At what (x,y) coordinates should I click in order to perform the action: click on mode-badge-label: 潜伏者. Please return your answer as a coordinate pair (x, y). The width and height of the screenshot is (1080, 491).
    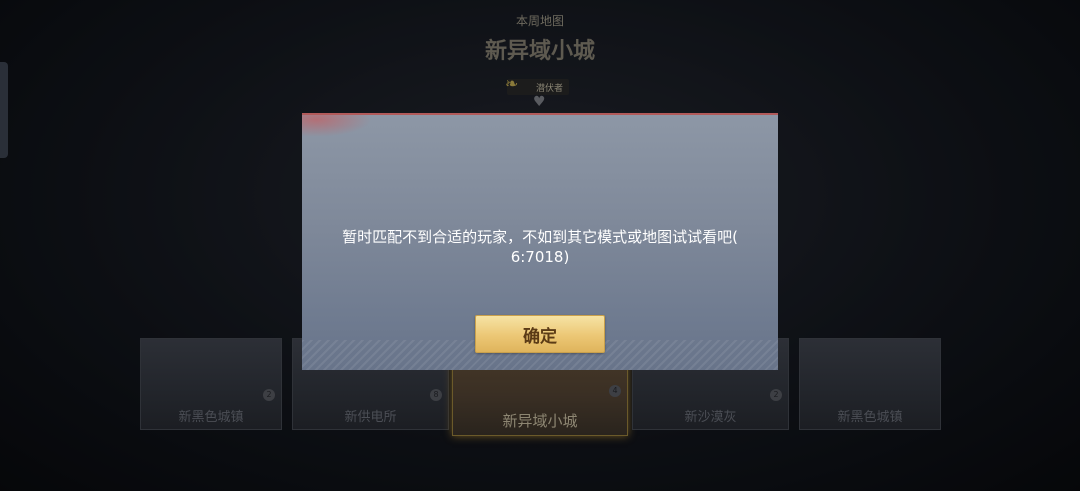
    Looking at the image, I should click on (549, 88).